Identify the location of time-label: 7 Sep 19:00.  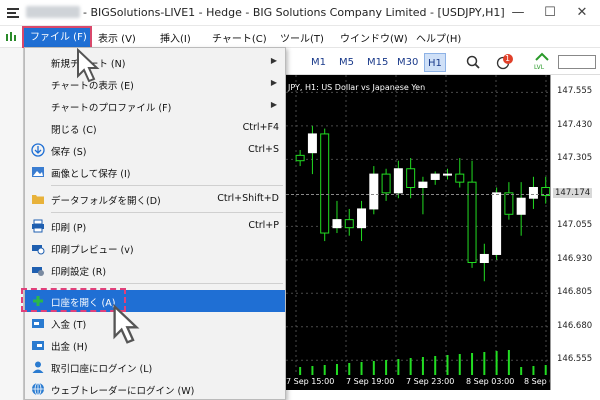
(370, 381).